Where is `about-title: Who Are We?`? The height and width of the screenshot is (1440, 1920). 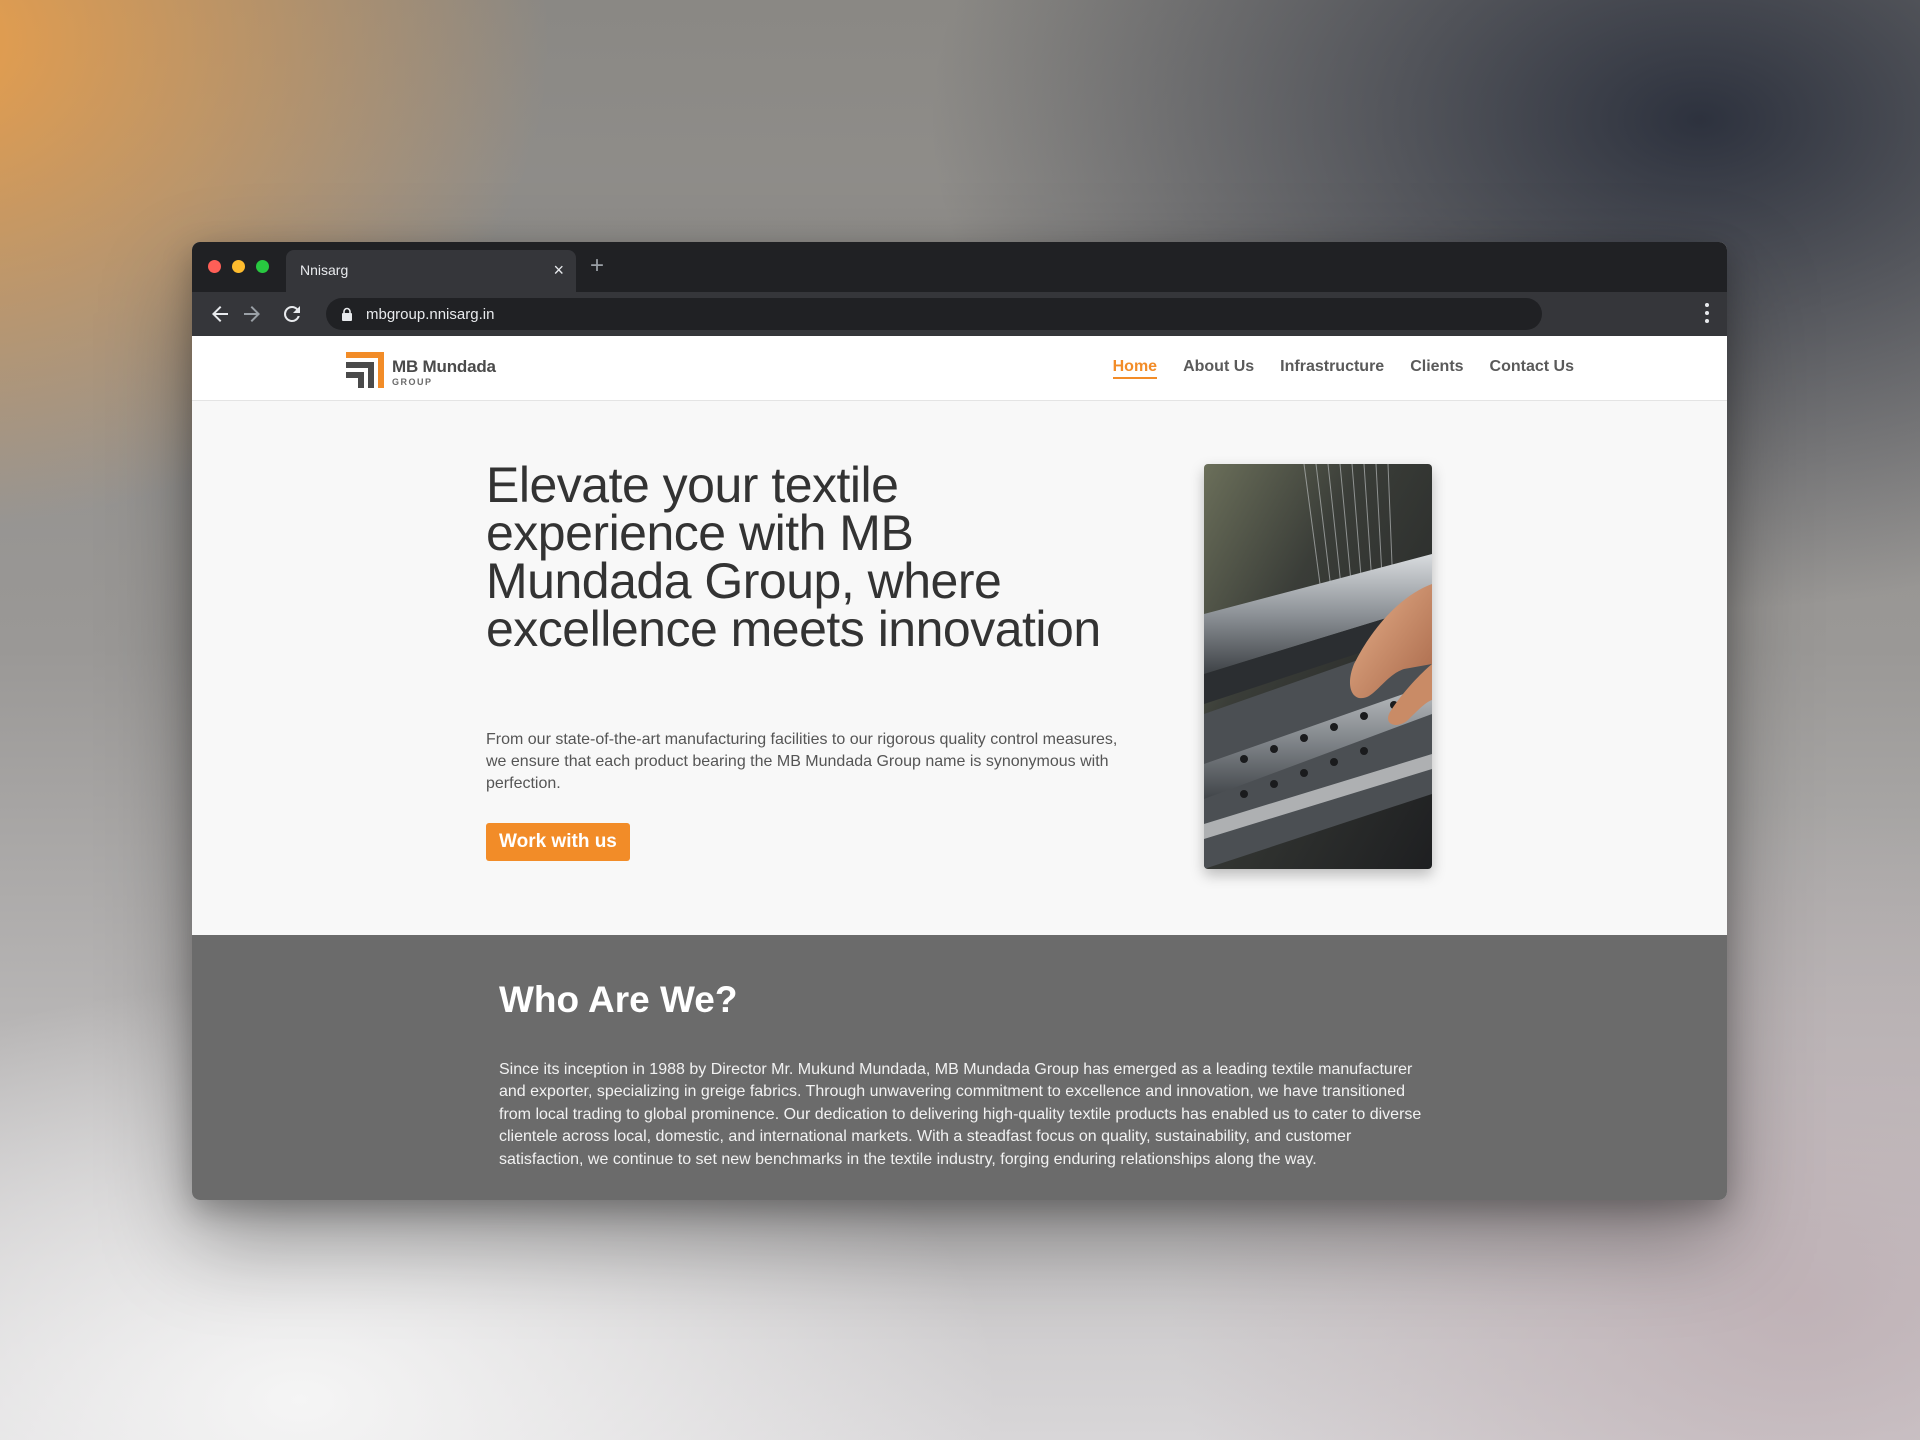
about-title: Who Are We? is located at coordinates (618, 999).